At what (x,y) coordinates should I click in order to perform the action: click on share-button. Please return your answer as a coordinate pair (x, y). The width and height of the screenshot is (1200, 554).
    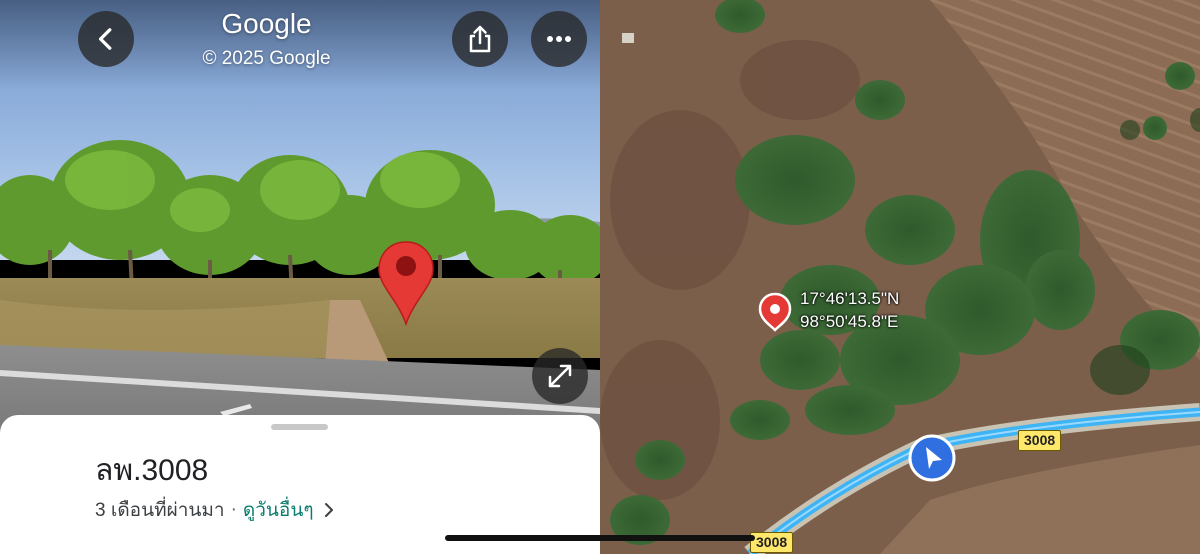
    Looking at the image, I should click on (480, 39).